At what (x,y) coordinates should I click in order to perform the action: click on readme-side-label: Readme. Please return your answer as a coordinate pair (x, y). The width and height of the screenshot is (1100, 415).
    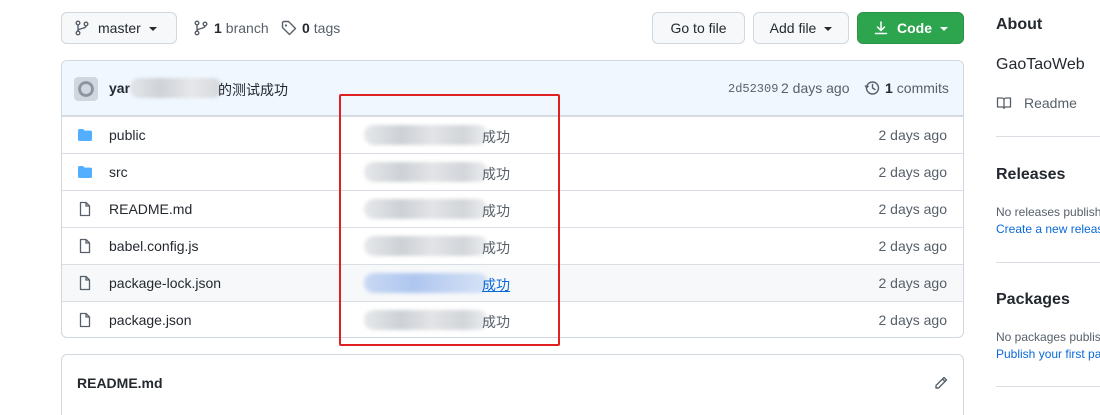
    Looking at the image, I should click on (1050, 103).